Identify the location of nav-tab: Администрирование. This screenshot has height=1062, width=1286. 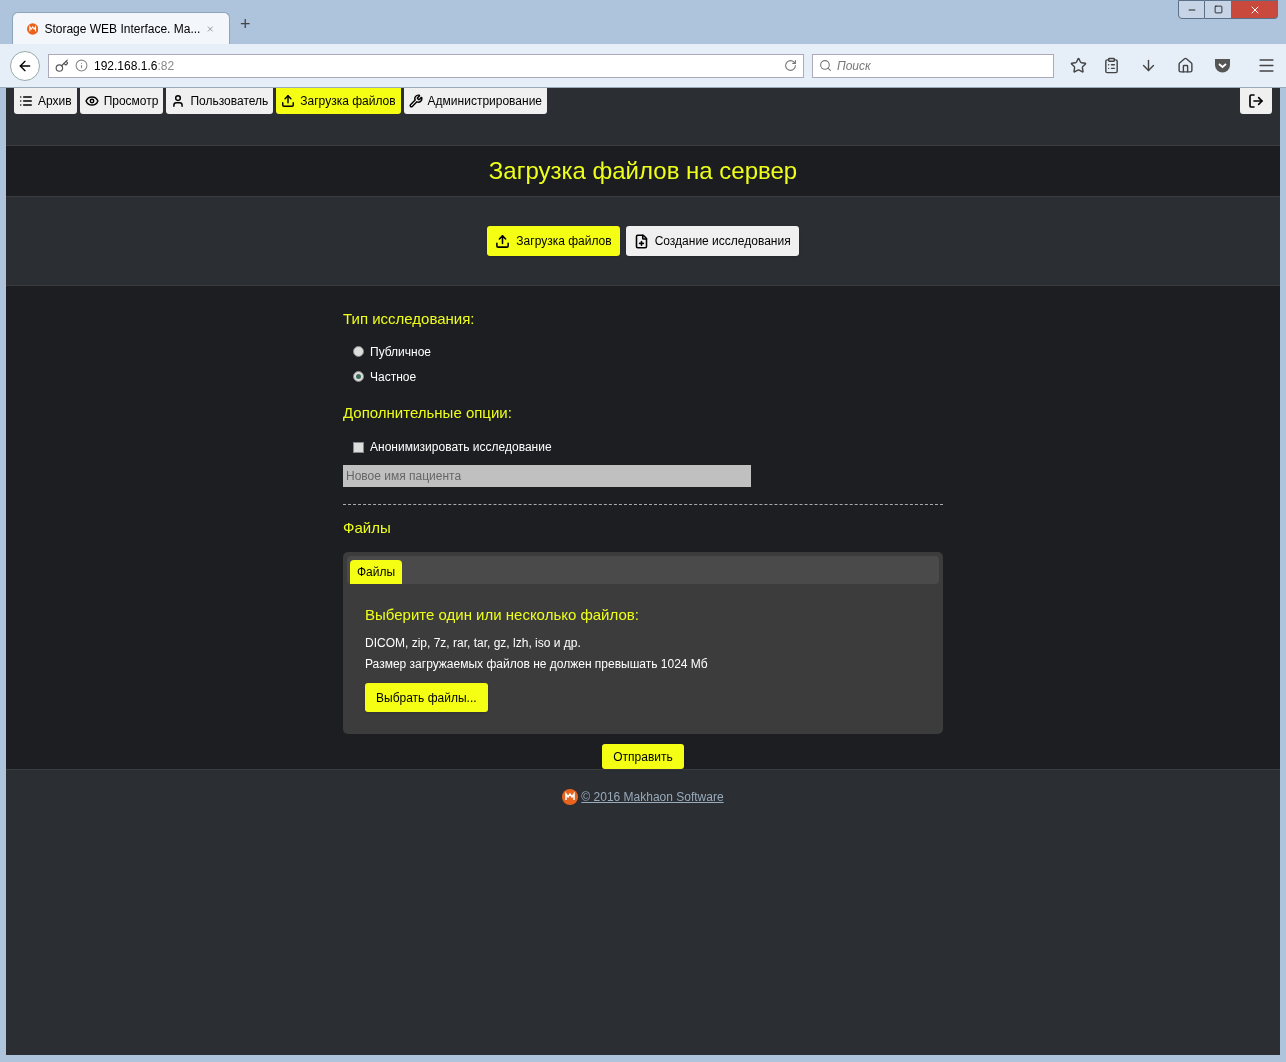
(475, 101).